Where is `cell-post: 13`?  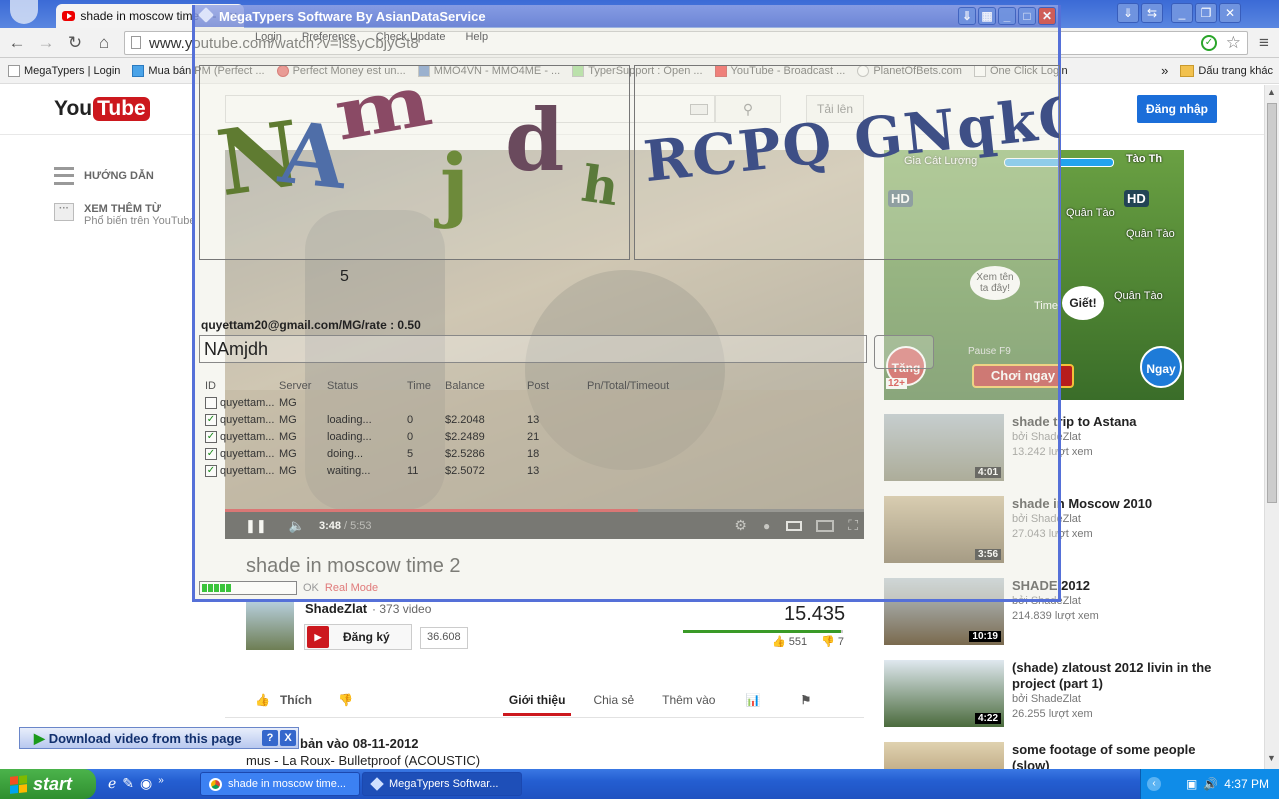
cell-post: 13 is located at coordinates (533, 419).